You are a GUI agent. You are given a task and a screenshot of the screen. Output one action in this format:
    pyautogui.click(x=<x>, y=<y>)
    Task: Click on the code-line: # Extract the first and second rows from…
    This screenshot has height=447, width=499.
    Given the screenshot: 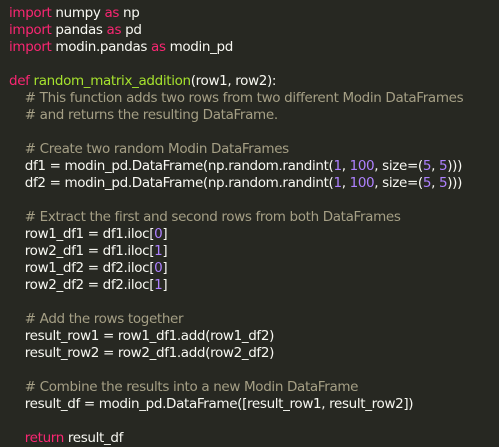 What is the action you would take?
    pyautogui.click(x=254, y=217)
    